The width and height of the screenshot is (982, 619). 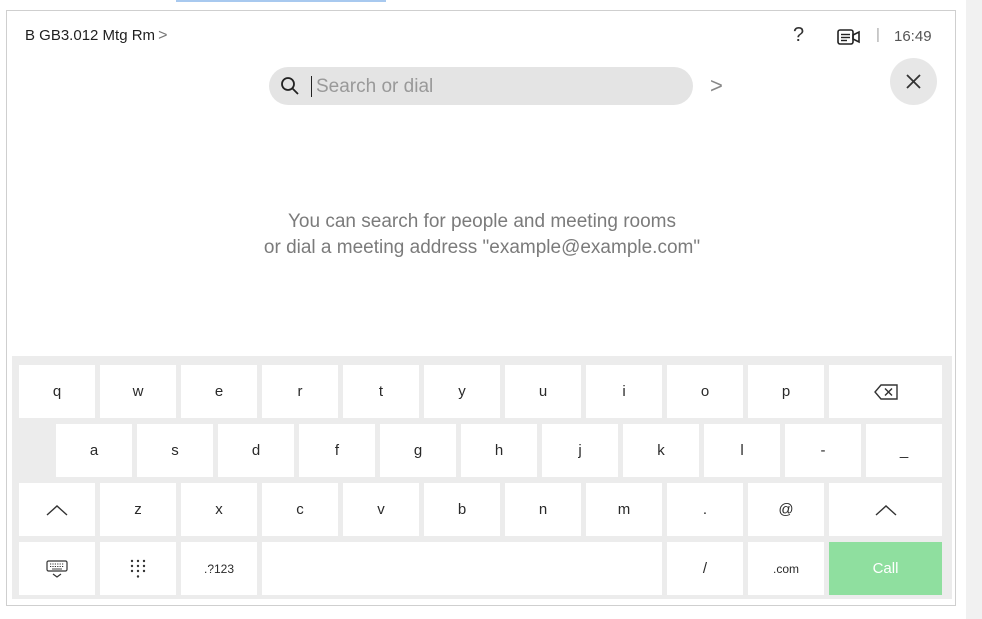 I want to click on key-b: b, so click(x=462, y=509).